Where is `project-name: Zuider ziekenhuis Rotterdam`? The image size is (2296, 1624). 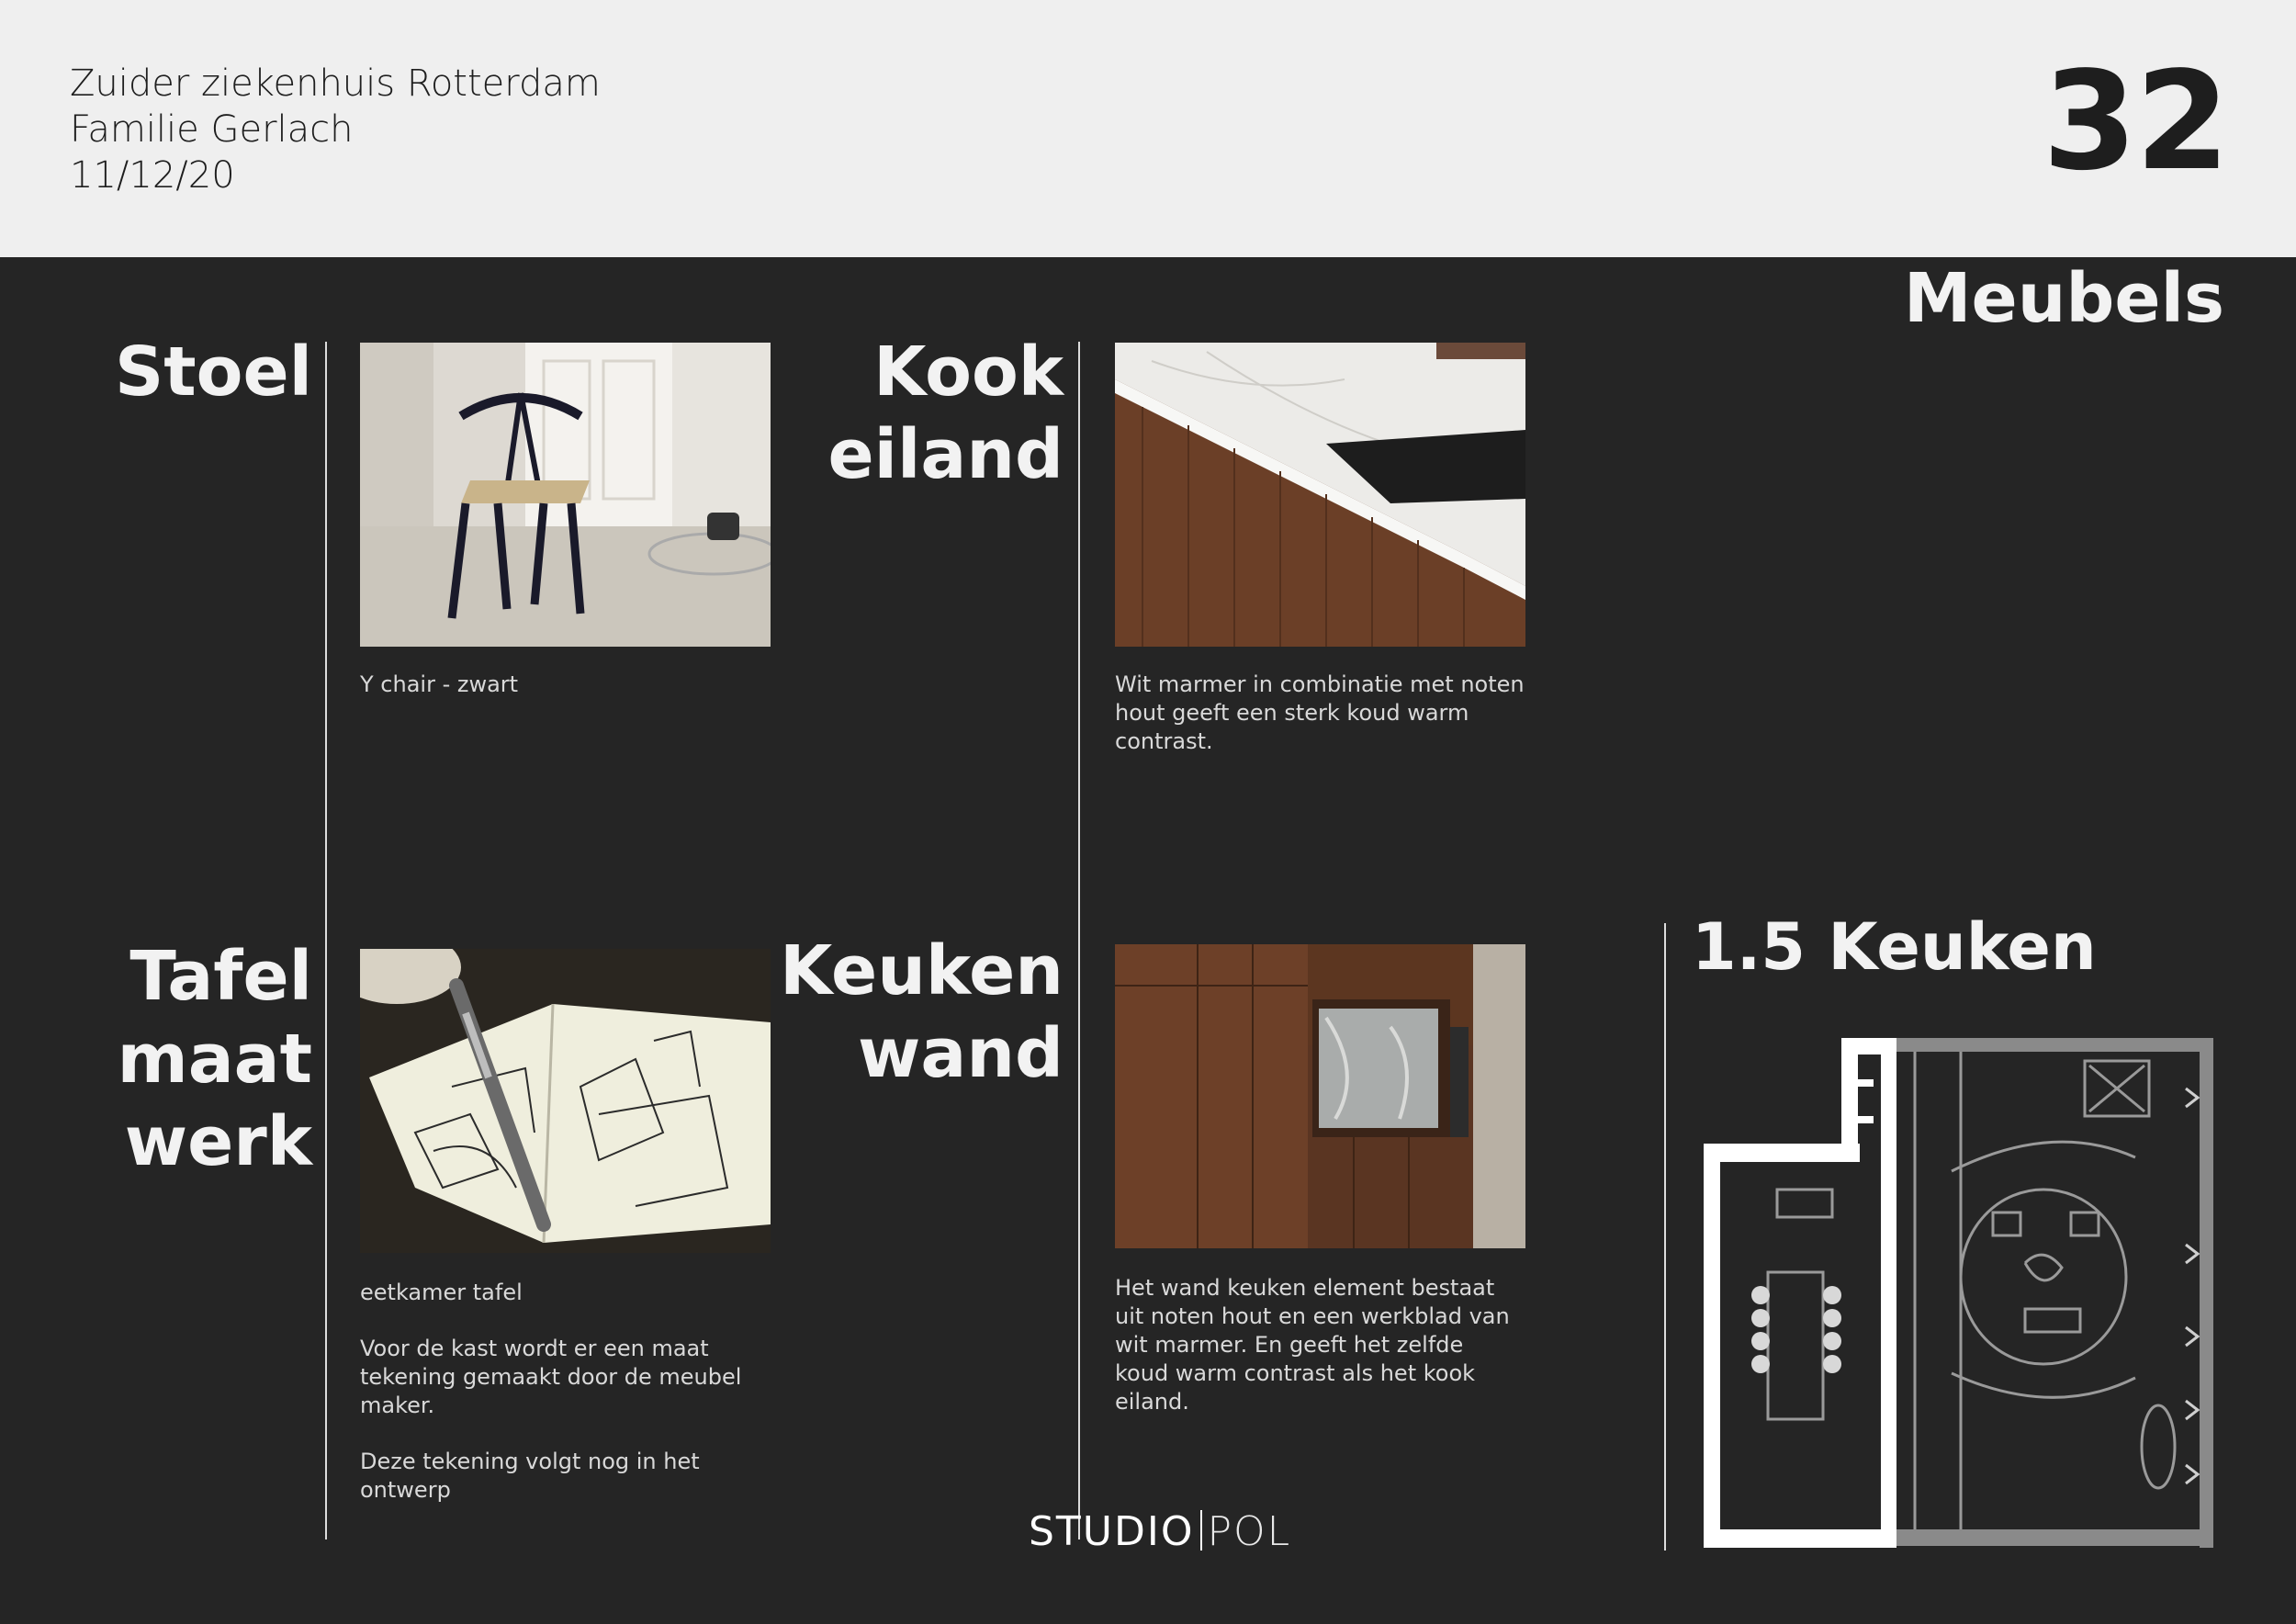
project-name: Zuider ziekenhuis Rotterdam is located at coordinates (335, 83).